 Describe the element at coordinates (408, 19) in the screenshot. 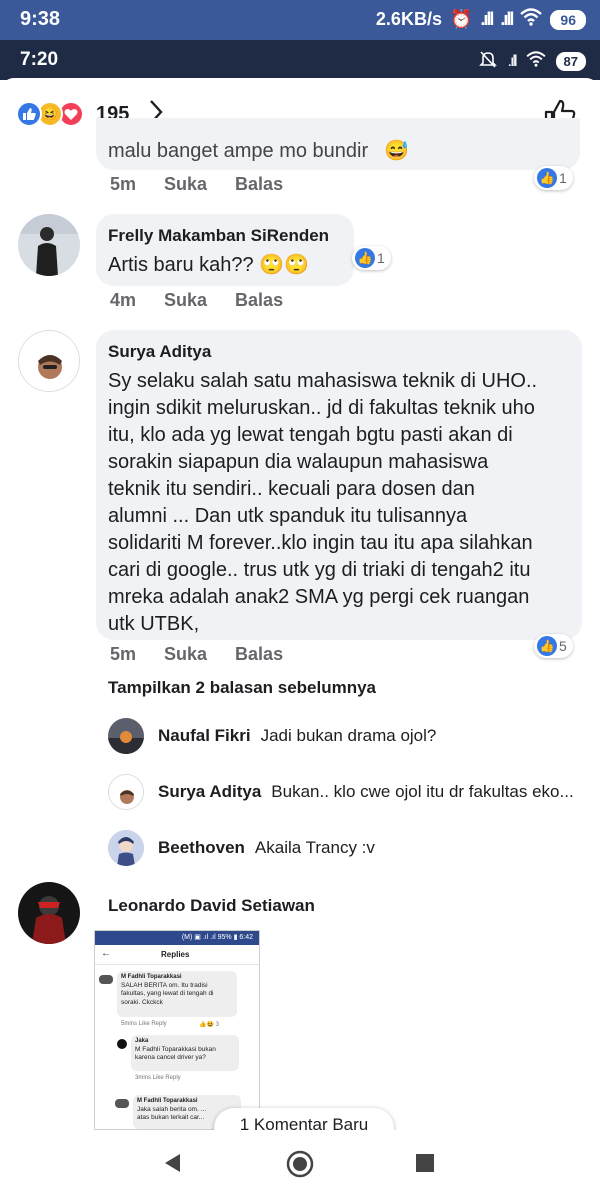

I see `network-speed: 2.6KB/s` at that location.